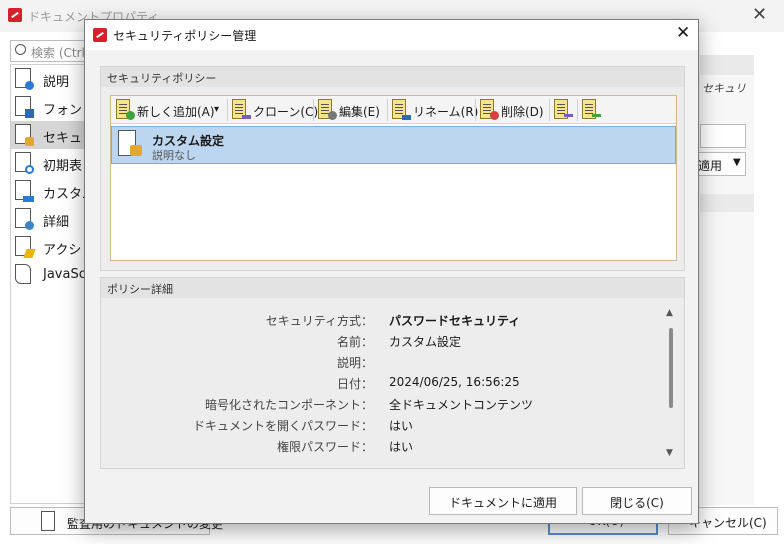  Describe the element at coordinates (125, 109) in the screenshot. I see `policy-add-icon` at that location.